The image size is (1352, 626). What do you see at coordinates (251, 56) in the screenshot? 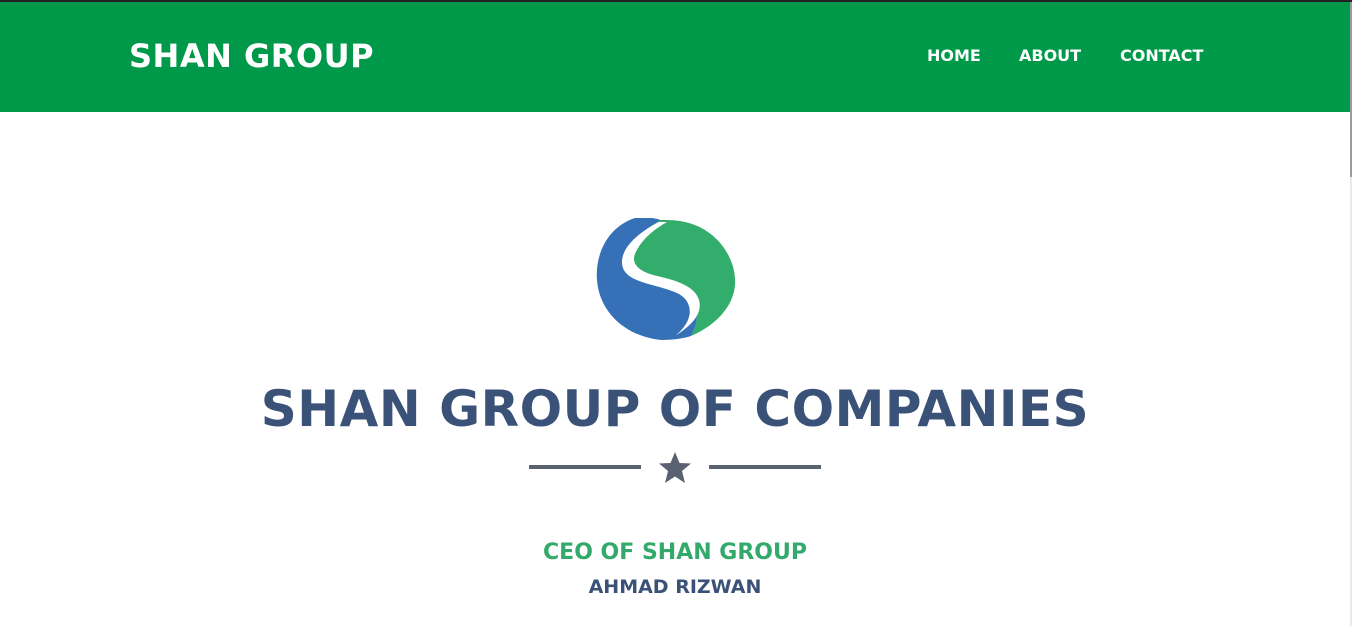
I see `brand-link: SHAN GROUP` at bounding box center [251, 56].